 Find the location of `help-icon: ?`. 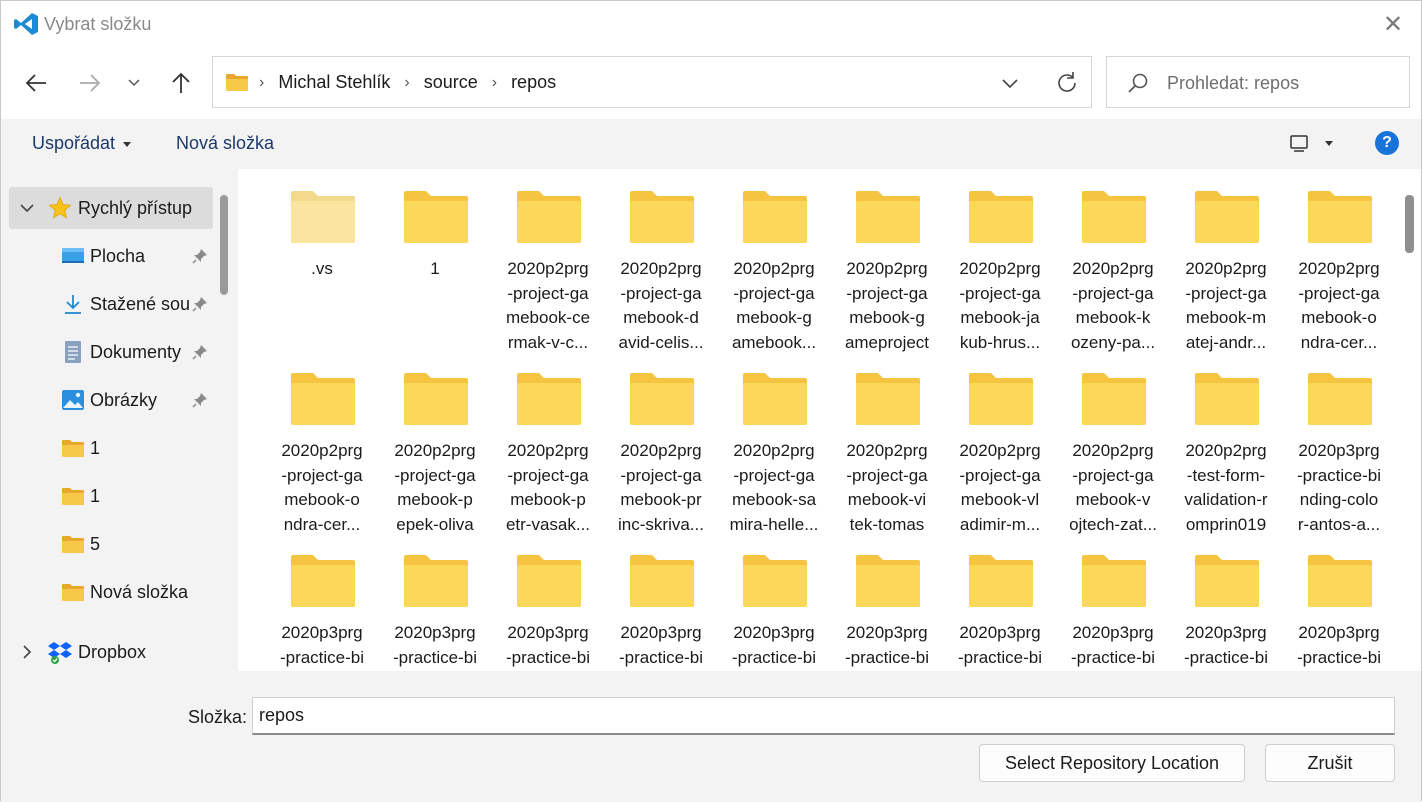

help-icon: ? is located at coordinates (1387, 143).